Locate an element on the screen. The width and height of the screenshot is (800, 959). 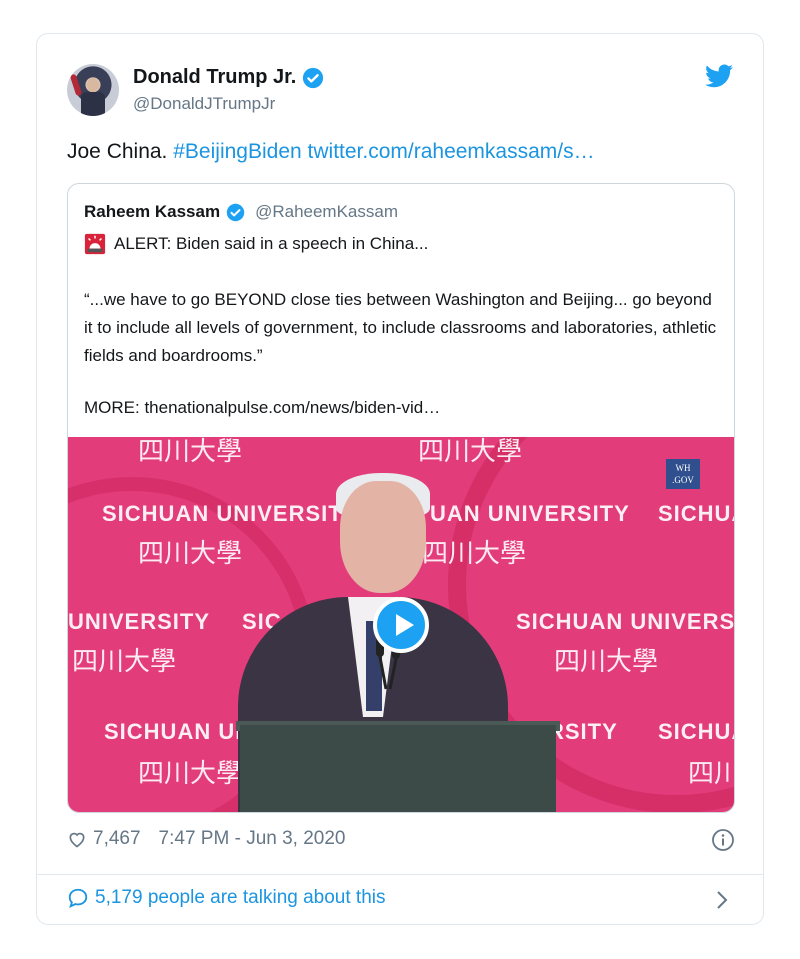
tweet-timestamp: 7:47 PM - Jun 3, 2020 is located at coordinates (252, 839).